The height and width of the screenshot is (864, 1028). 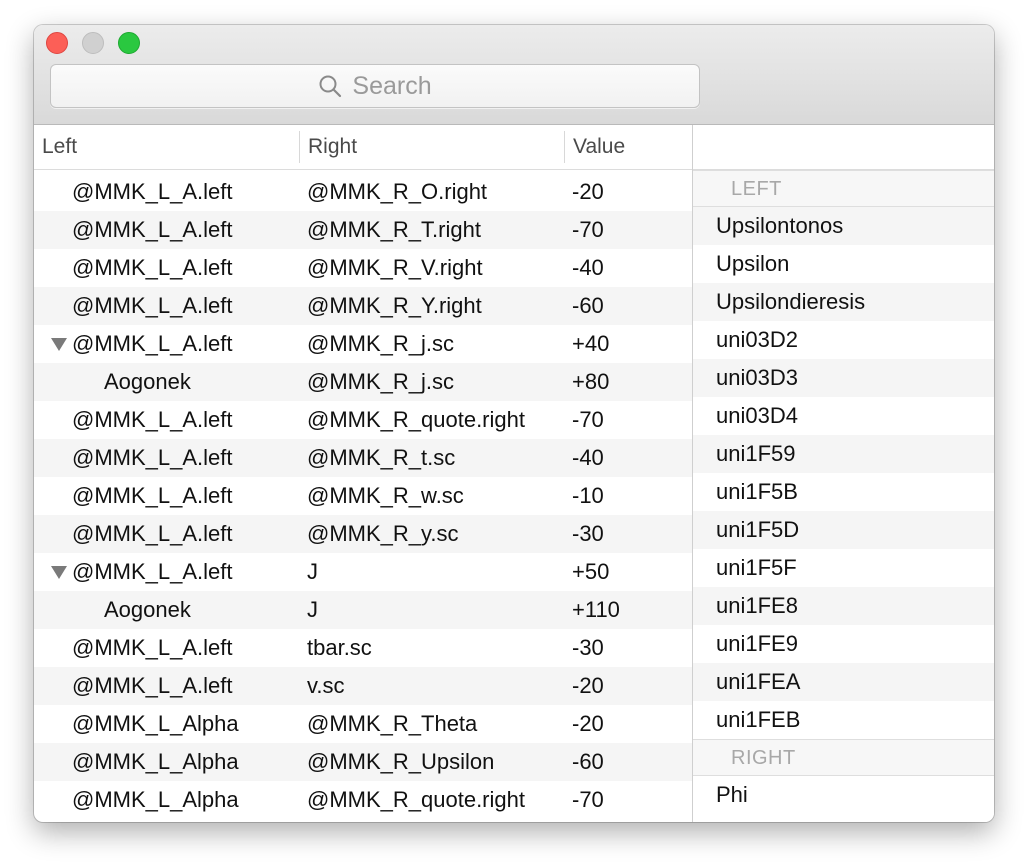 What do you see at coordinates (394, 229) in the screenshot?
I see `cell-right: @MMK_R_T.right` at bounding box center [394, 229].